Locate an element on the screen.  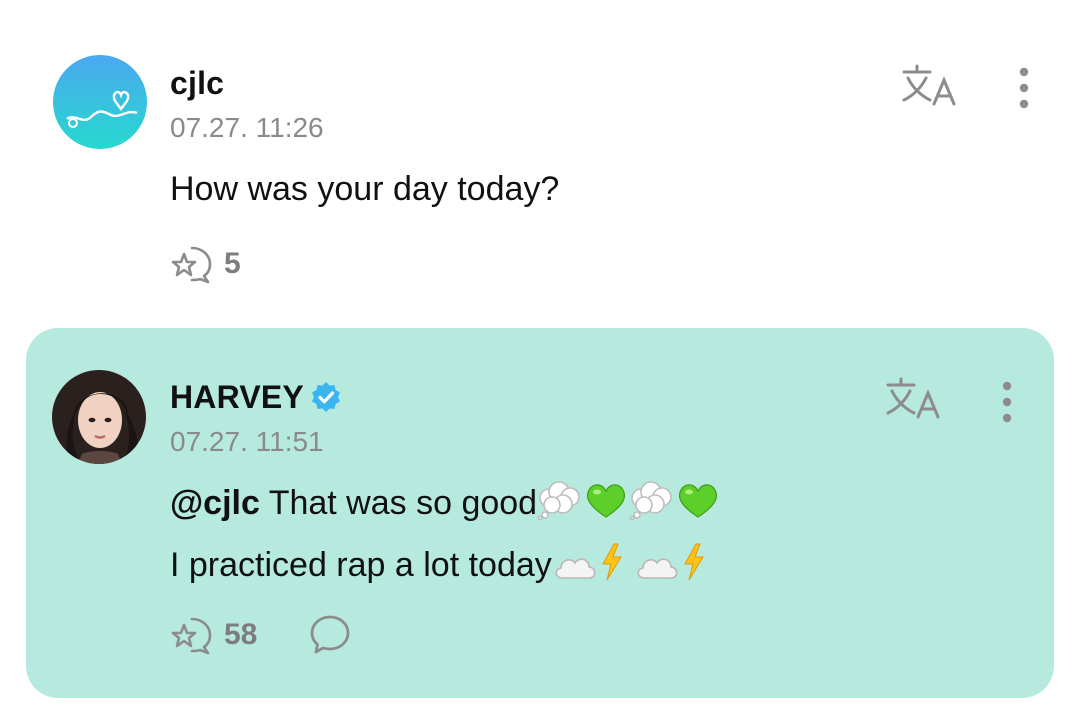
username: cjlc is located at coordinates (197, 83).